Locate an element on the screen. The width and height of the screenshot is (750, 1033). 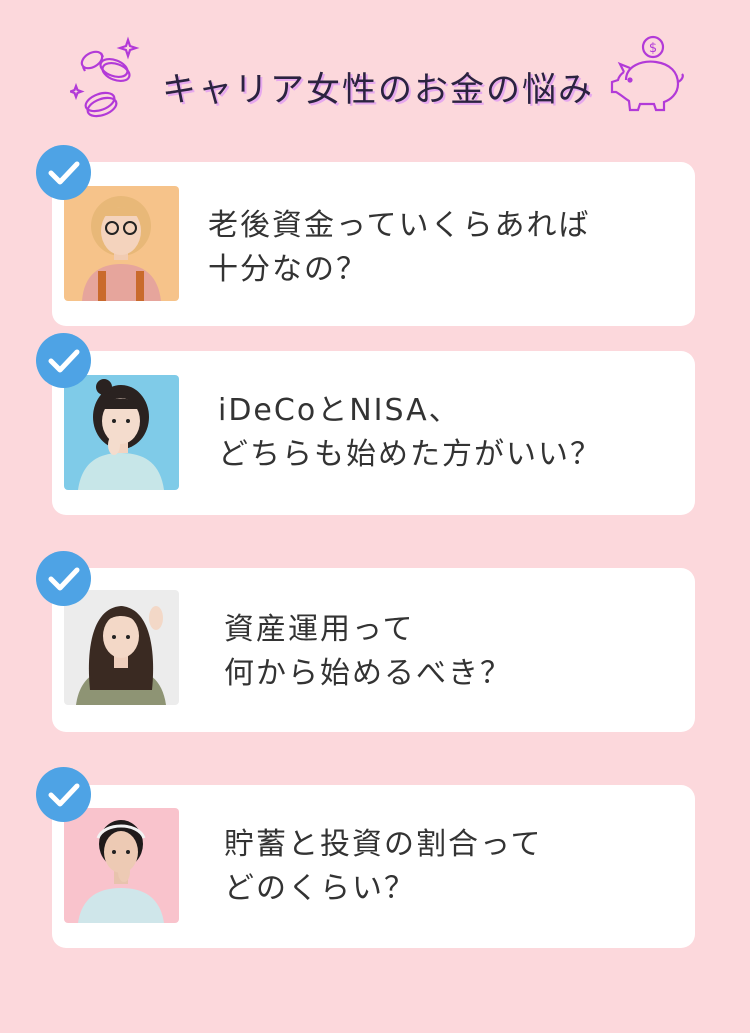
item-text-line1: 老後資金っていくらあれば is located at coordinates (399, 225).